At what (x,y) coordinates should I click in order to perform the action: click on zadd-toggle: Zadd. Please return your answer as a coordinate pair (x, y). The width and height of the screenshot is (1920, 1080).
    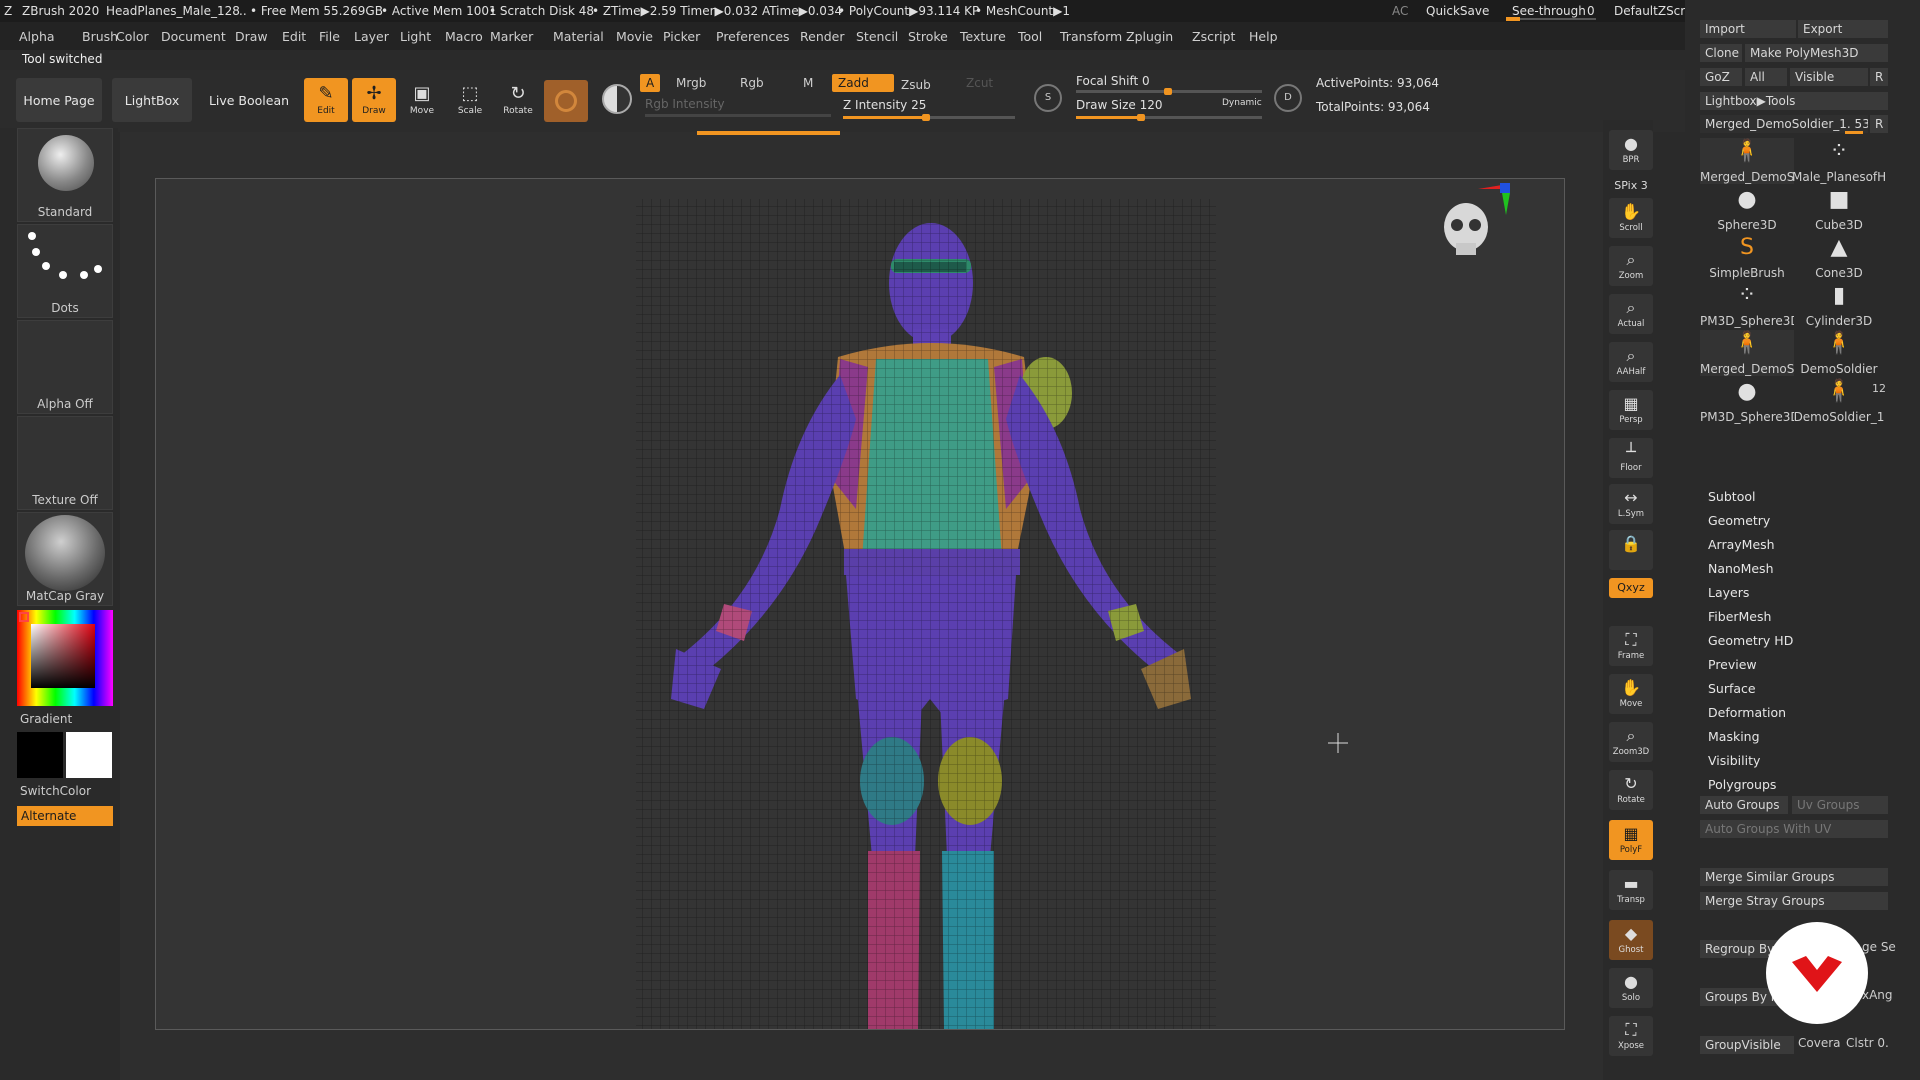
    Looking at the image, I should click on (863, 83).